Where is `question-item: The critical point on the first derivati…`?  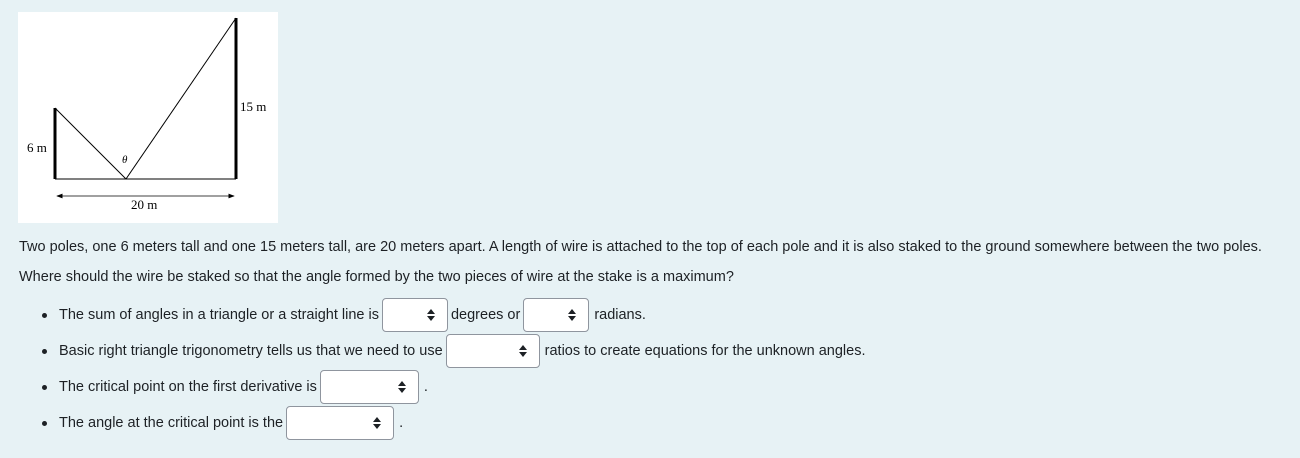 question-item: The critical point on the first derivati… is located at coordinates (453, 387).